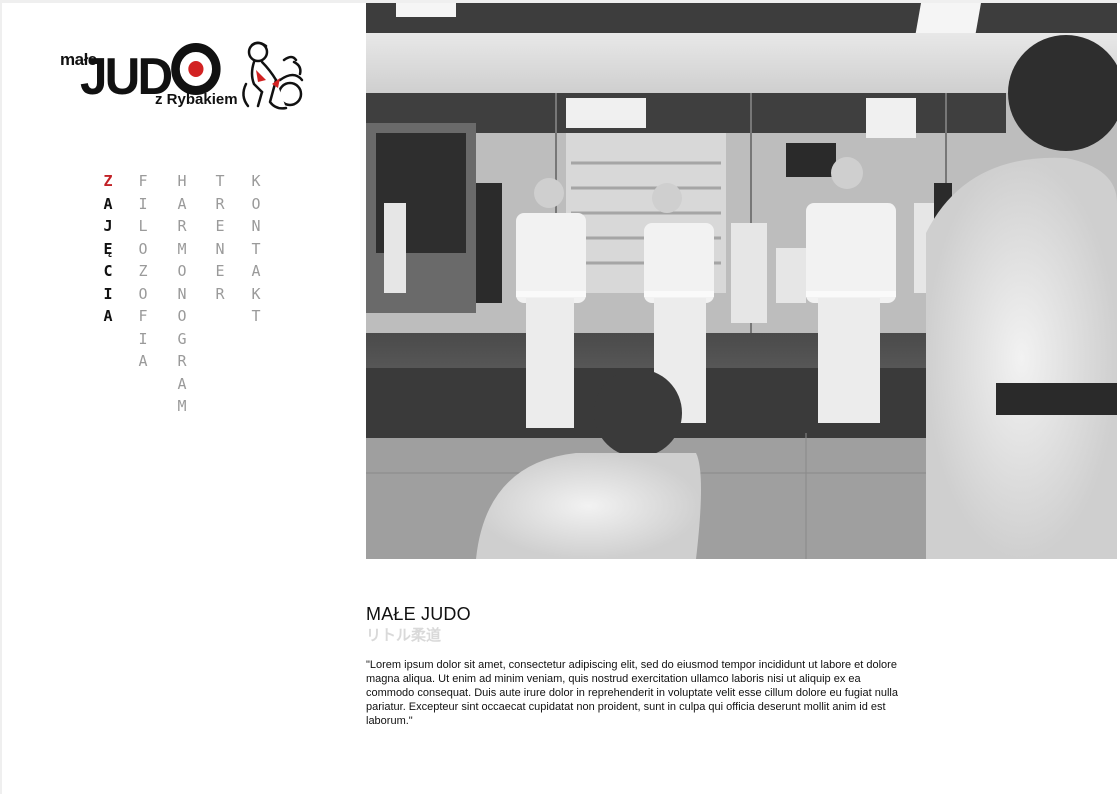 This screenshot has height=794, width=1120. What do you see at coordinates (196, 69) in the screenshot?
I see `logo-red-circle` at bounding box center [196, 69].